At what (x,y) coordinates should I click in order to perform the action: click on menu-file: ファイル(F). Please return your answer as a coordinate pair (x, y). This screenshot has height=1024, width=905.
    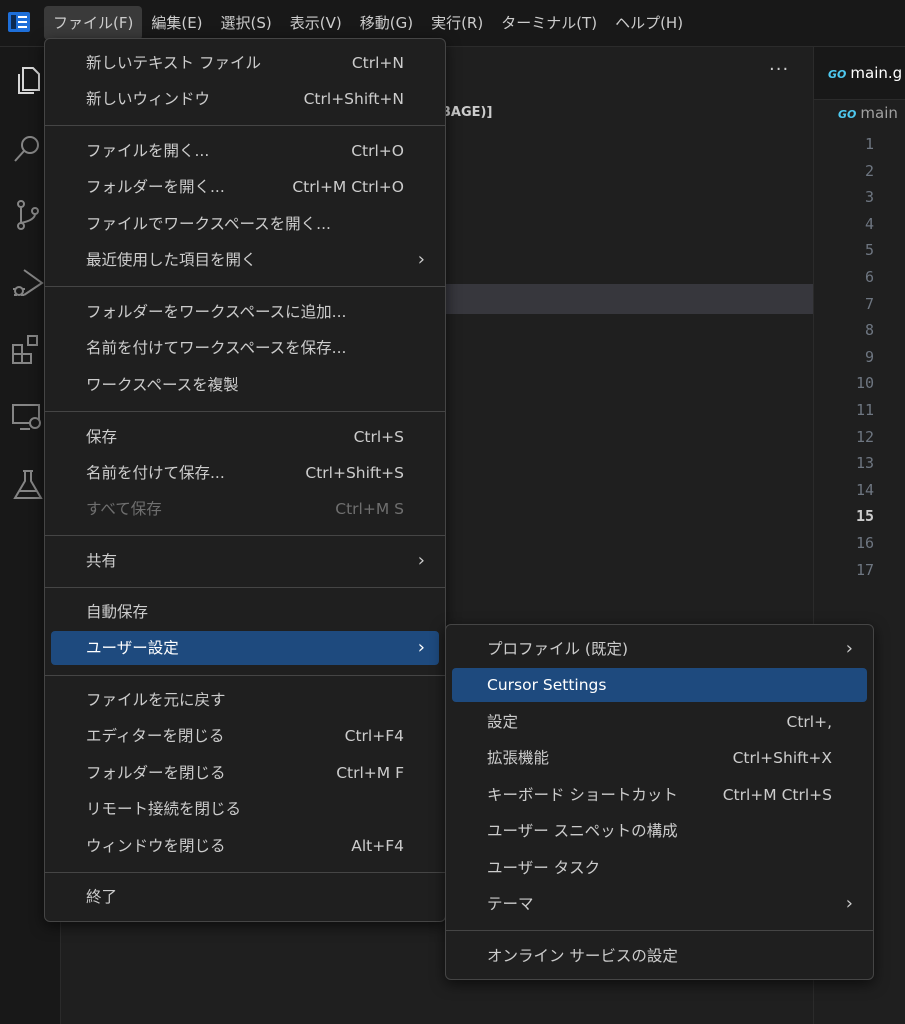
    Looking at the image, I should click on (93, 23).